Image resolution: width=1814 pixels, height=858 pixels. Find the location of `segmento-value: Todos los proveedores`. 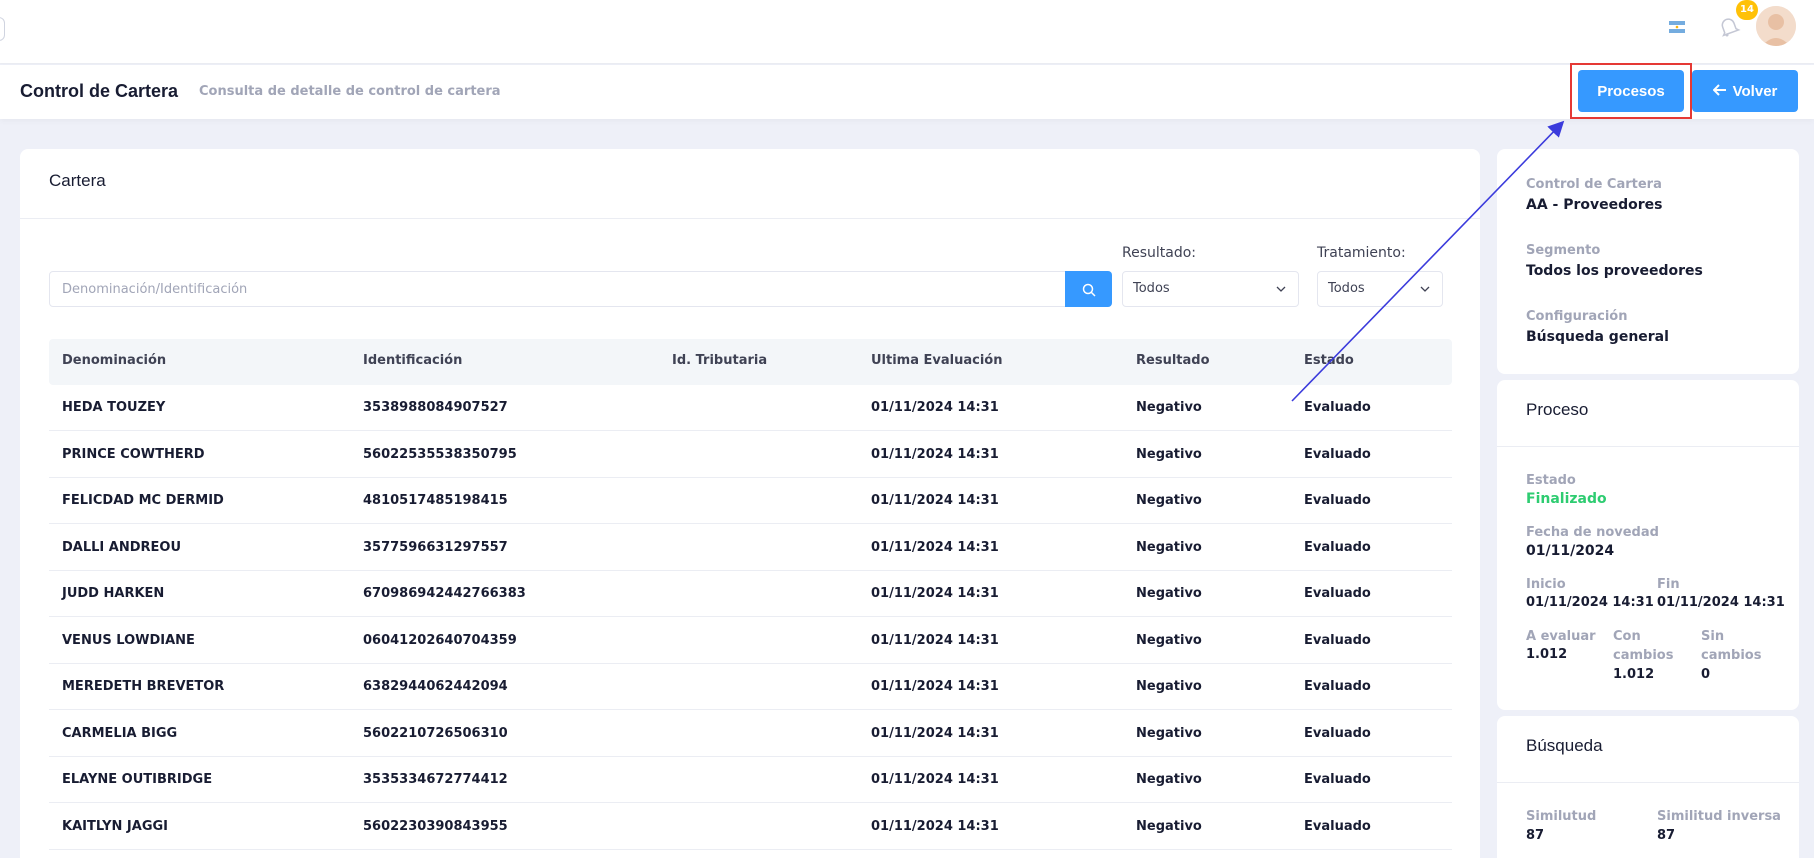

segmento-value: Todos los proveedores is located at coordinates (1614, 271).